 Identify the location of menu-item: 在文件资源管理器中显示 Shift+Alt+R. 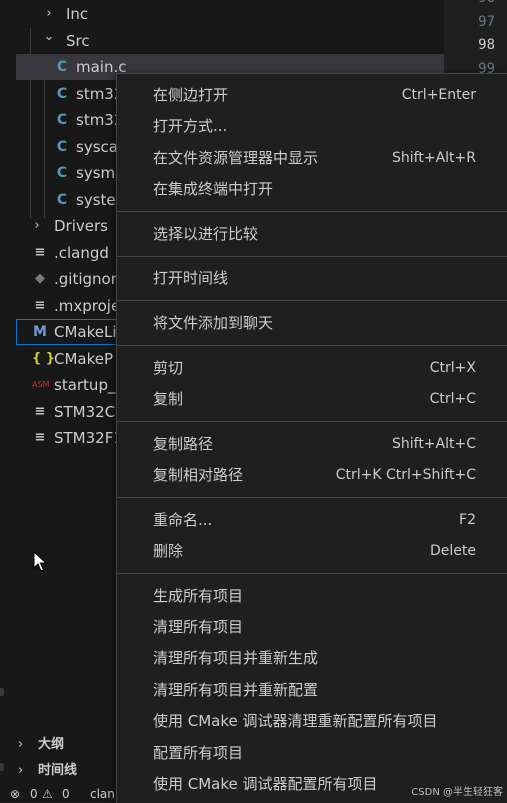
(312, 158).